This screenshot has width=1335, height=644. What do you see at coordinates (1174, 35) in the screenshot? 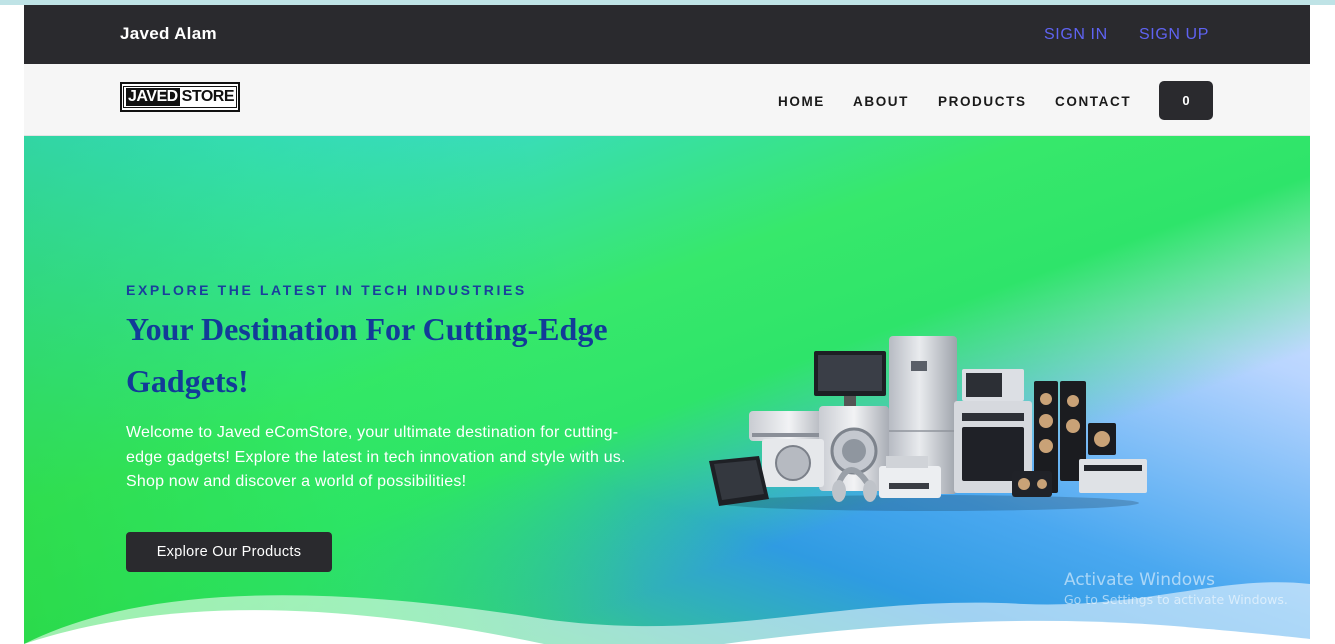
I see `sign-up-link: SIGN UP` at bounding box center [1174, 35].